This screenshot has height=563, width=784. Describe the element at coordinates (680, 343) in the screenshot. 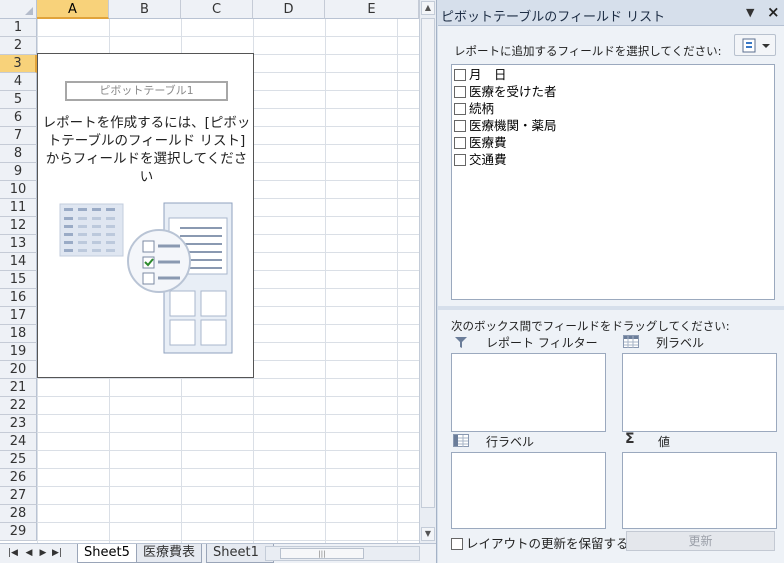

I see `column-labels-label: 列ラベル` at that location.